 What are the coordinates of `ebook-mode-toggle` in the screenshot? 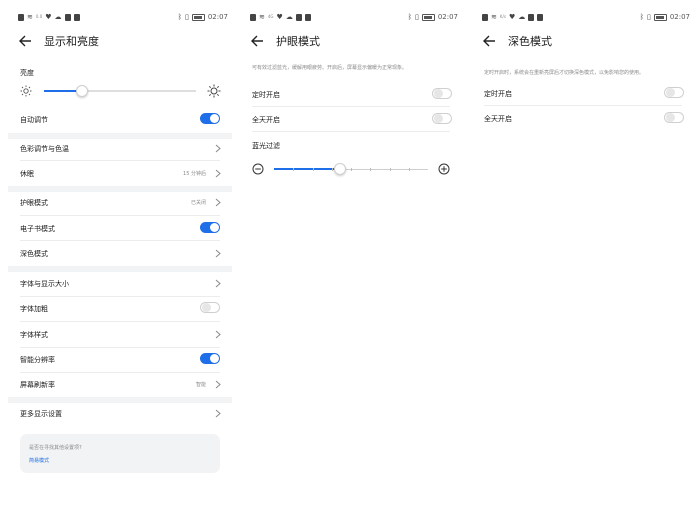 It's located at (210, 227).